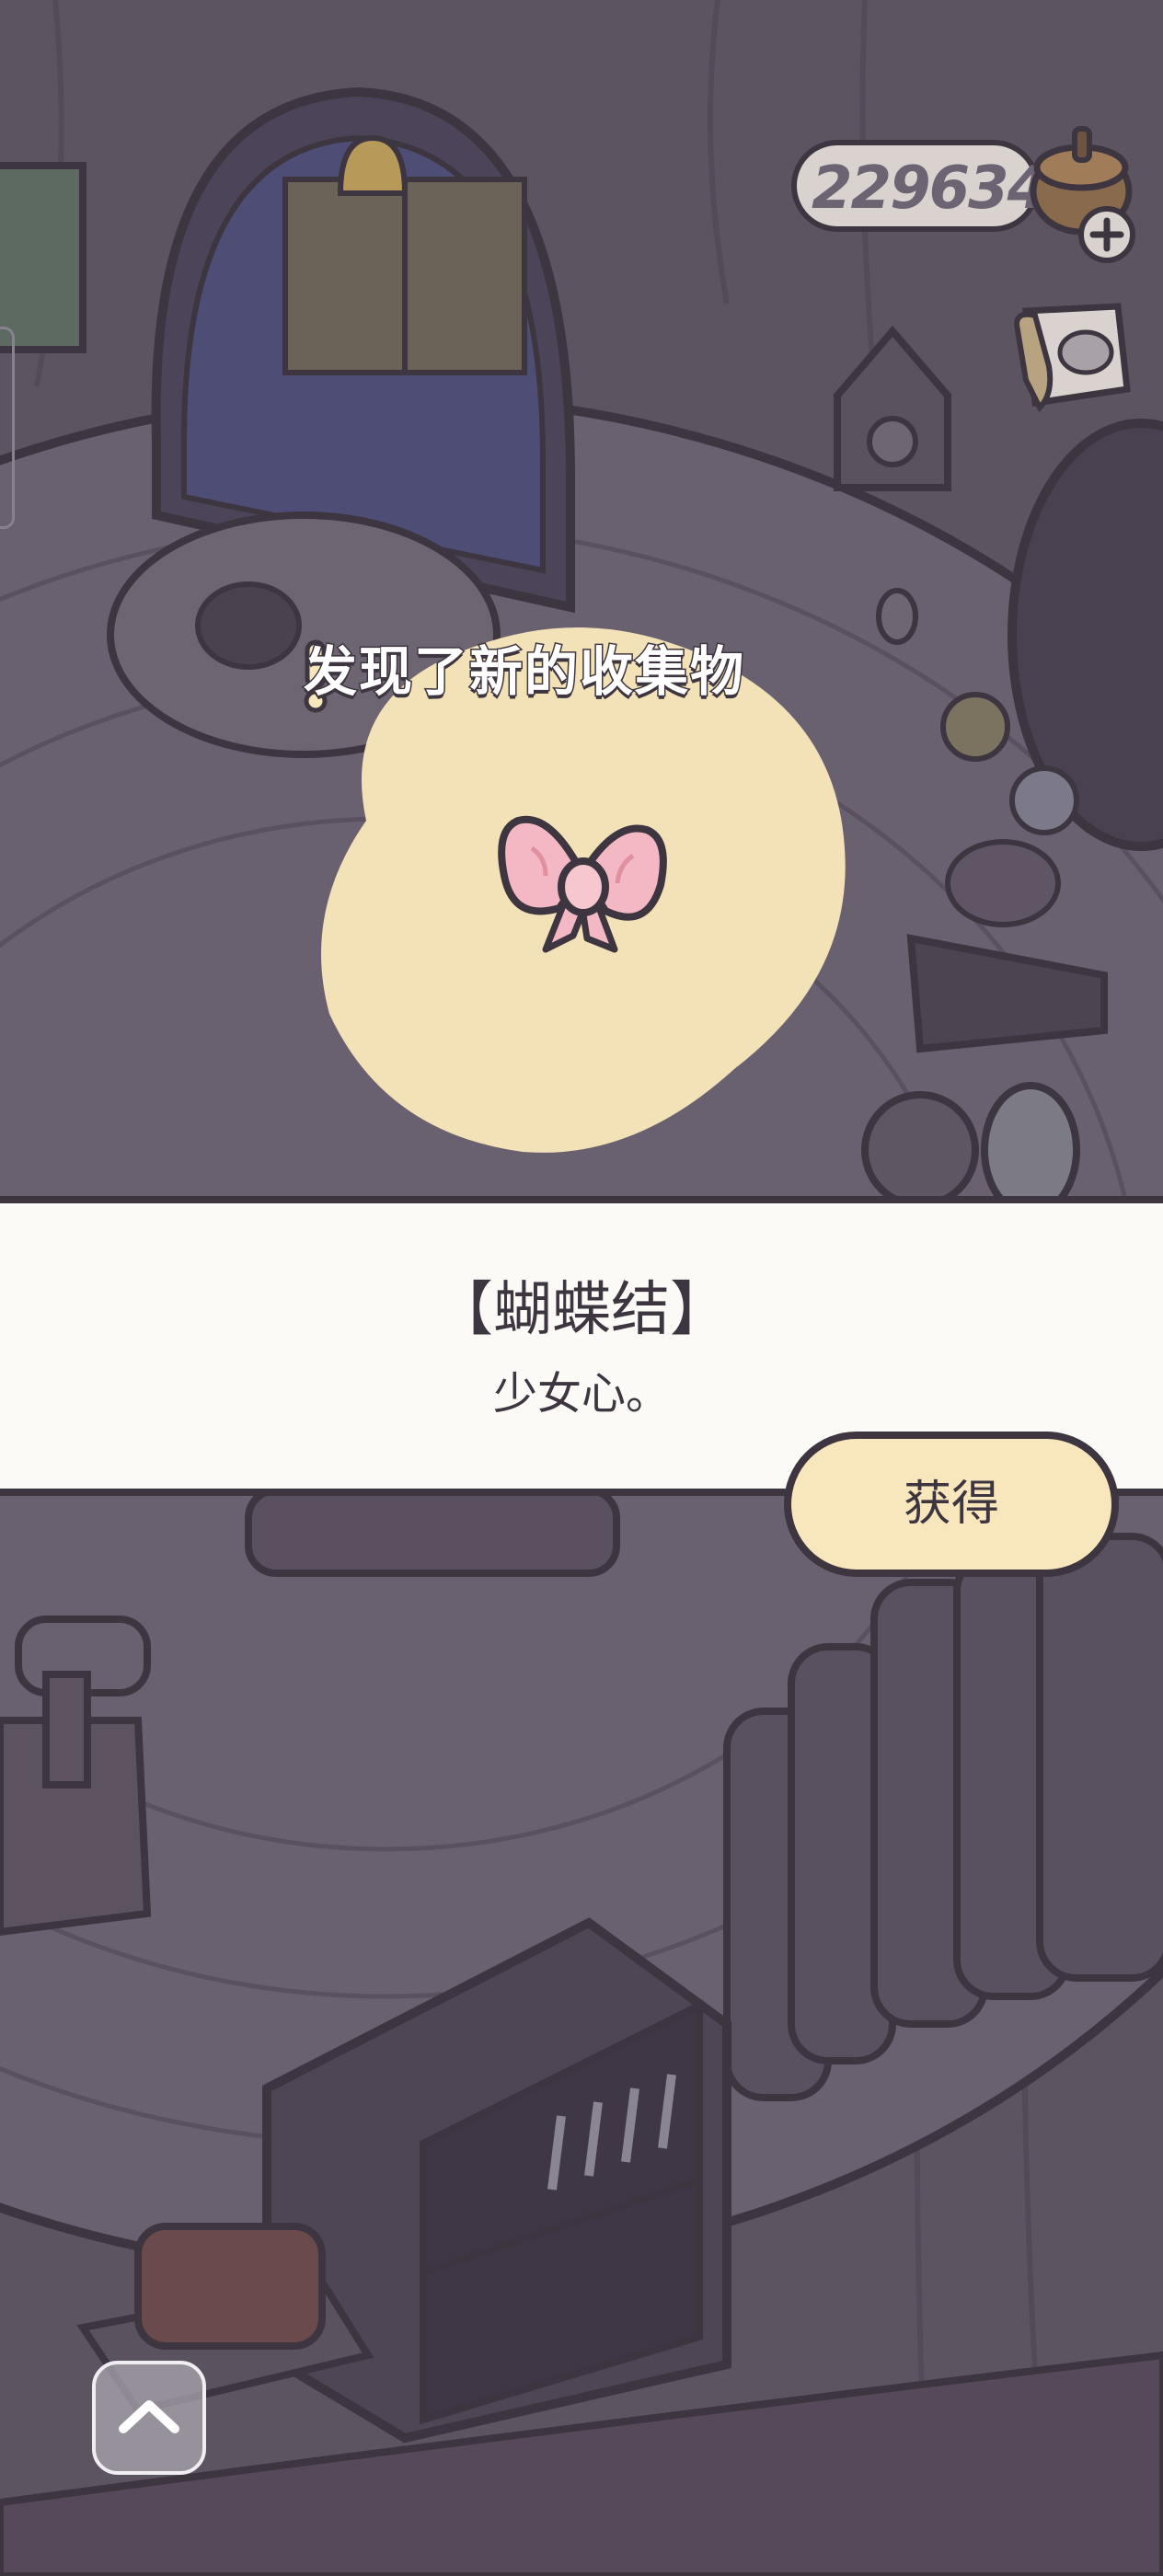 This screenshot has height=2576, width=1163. Describe the element at coordinates (524, 672) in the screenshot. I see `discovery-title: 发现了新的收集物` at that location.